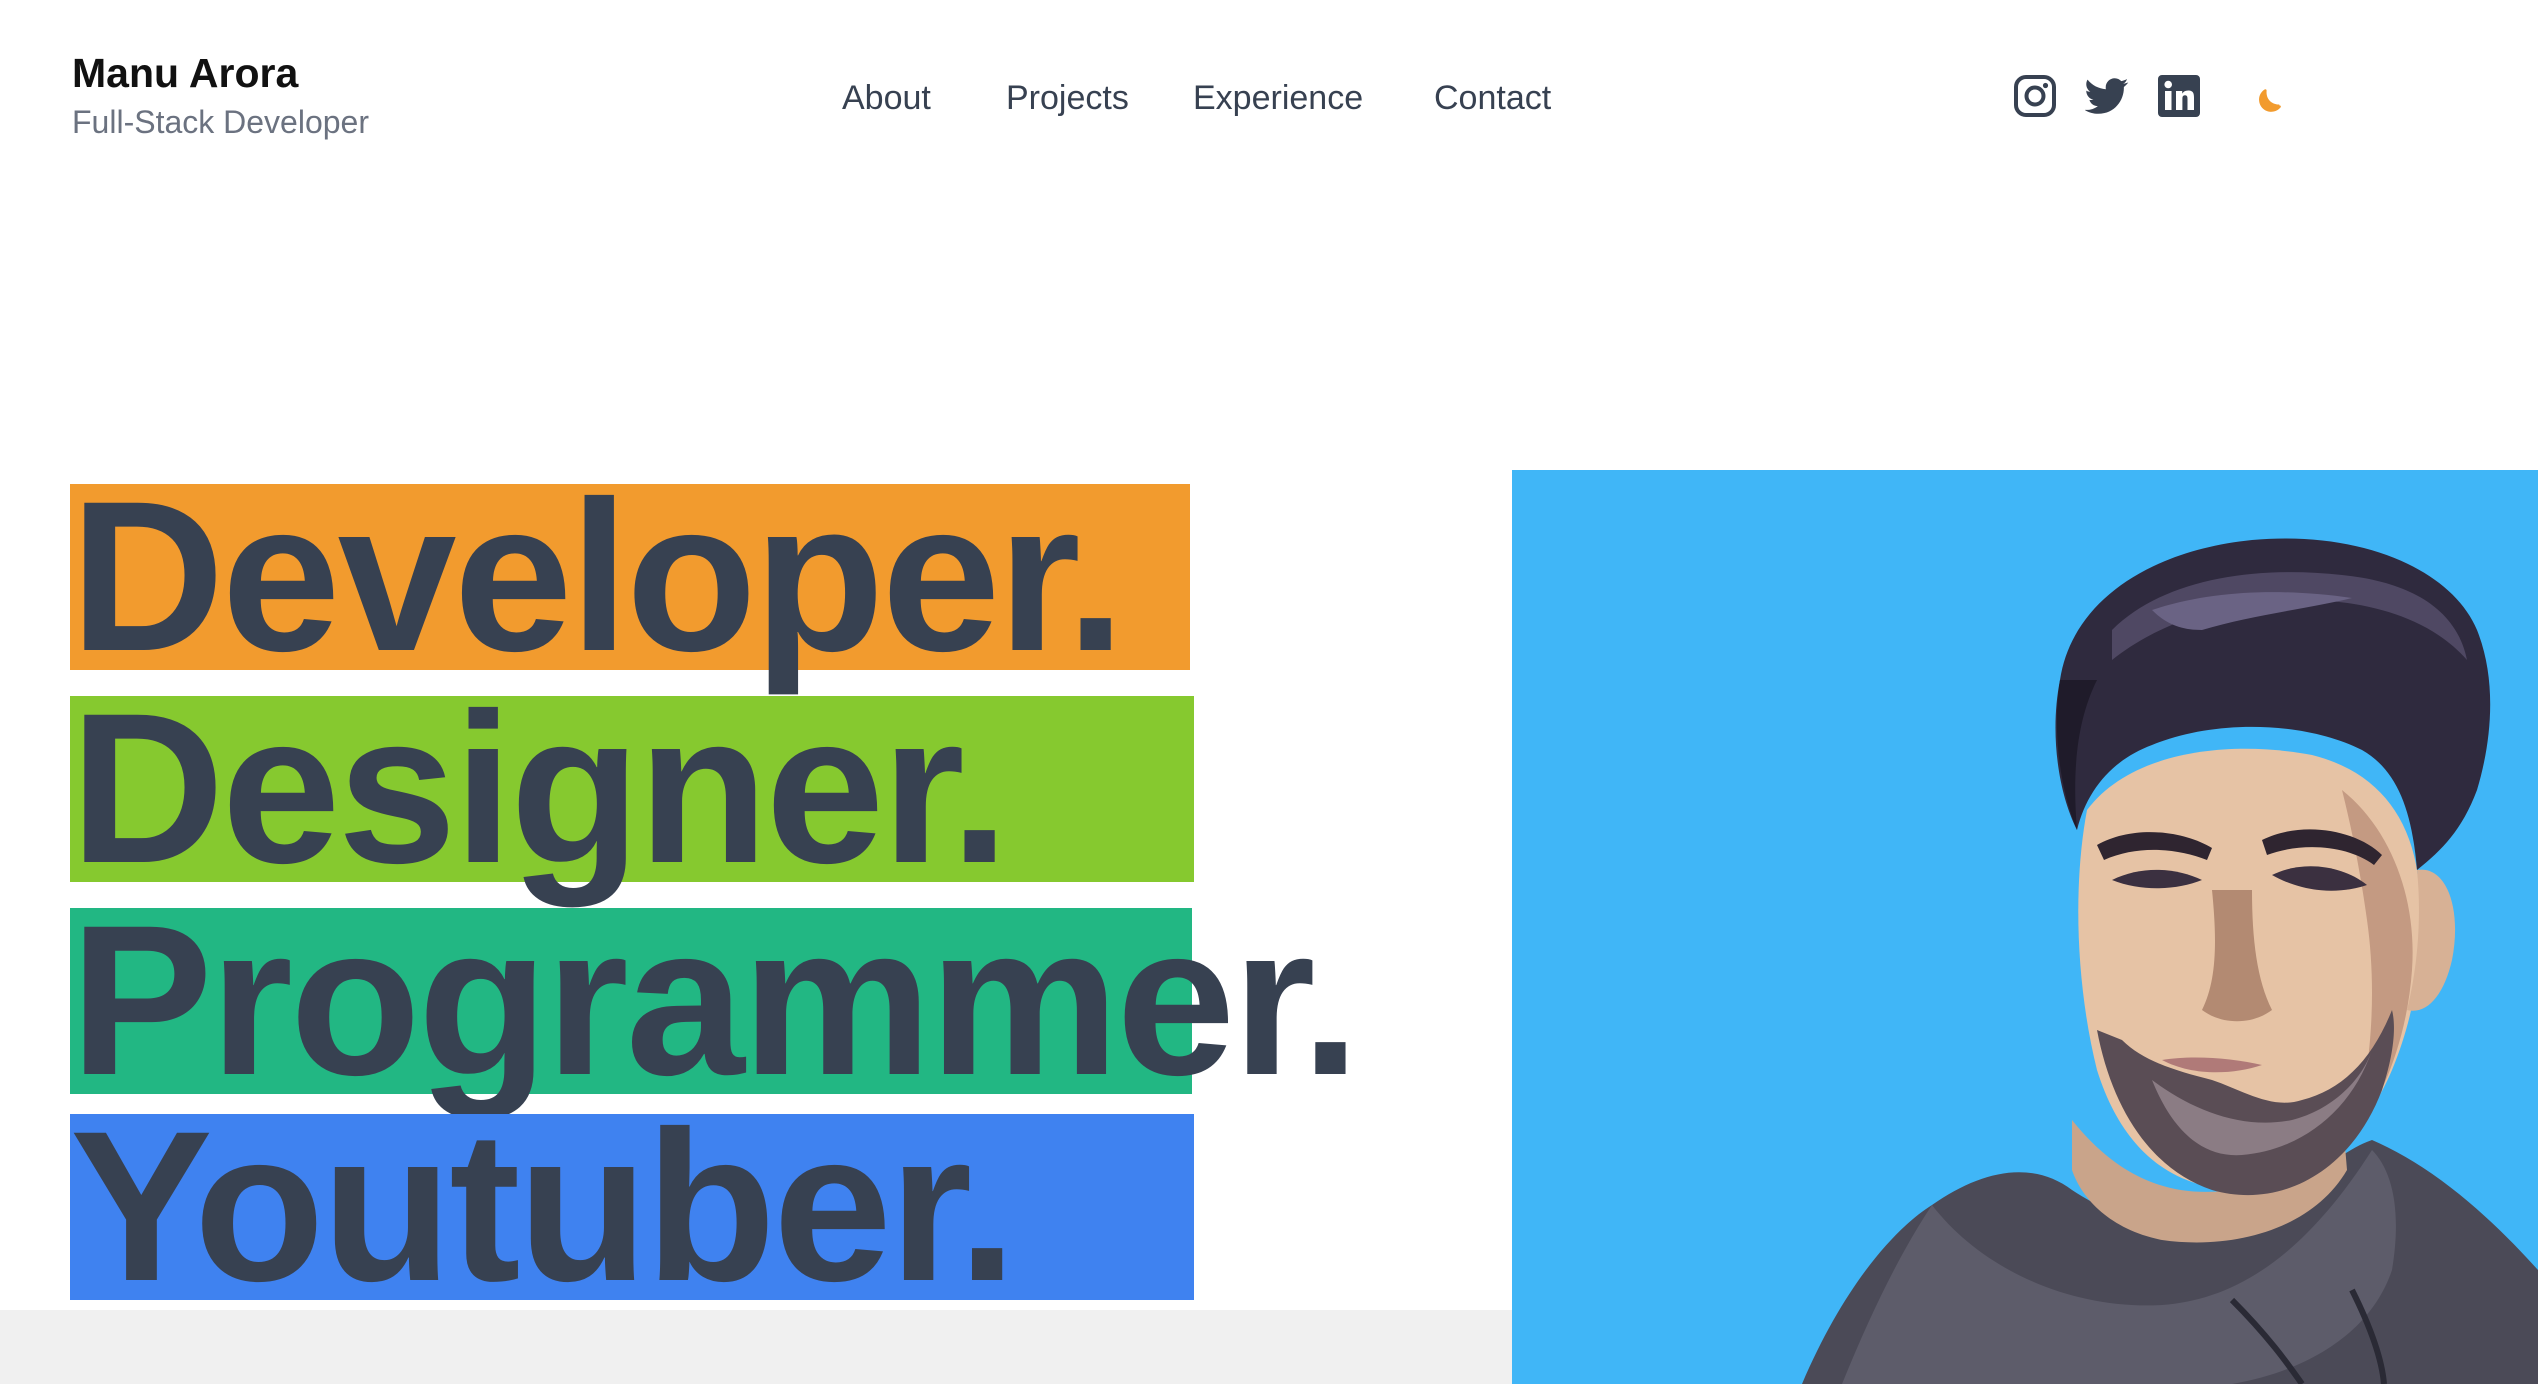 The height and width of the screenshot is (1384, 2538). Describe the element at coordinates (220, 122) in the screenshot. I see `site-tagline: Full-Stack Developer` at that location.